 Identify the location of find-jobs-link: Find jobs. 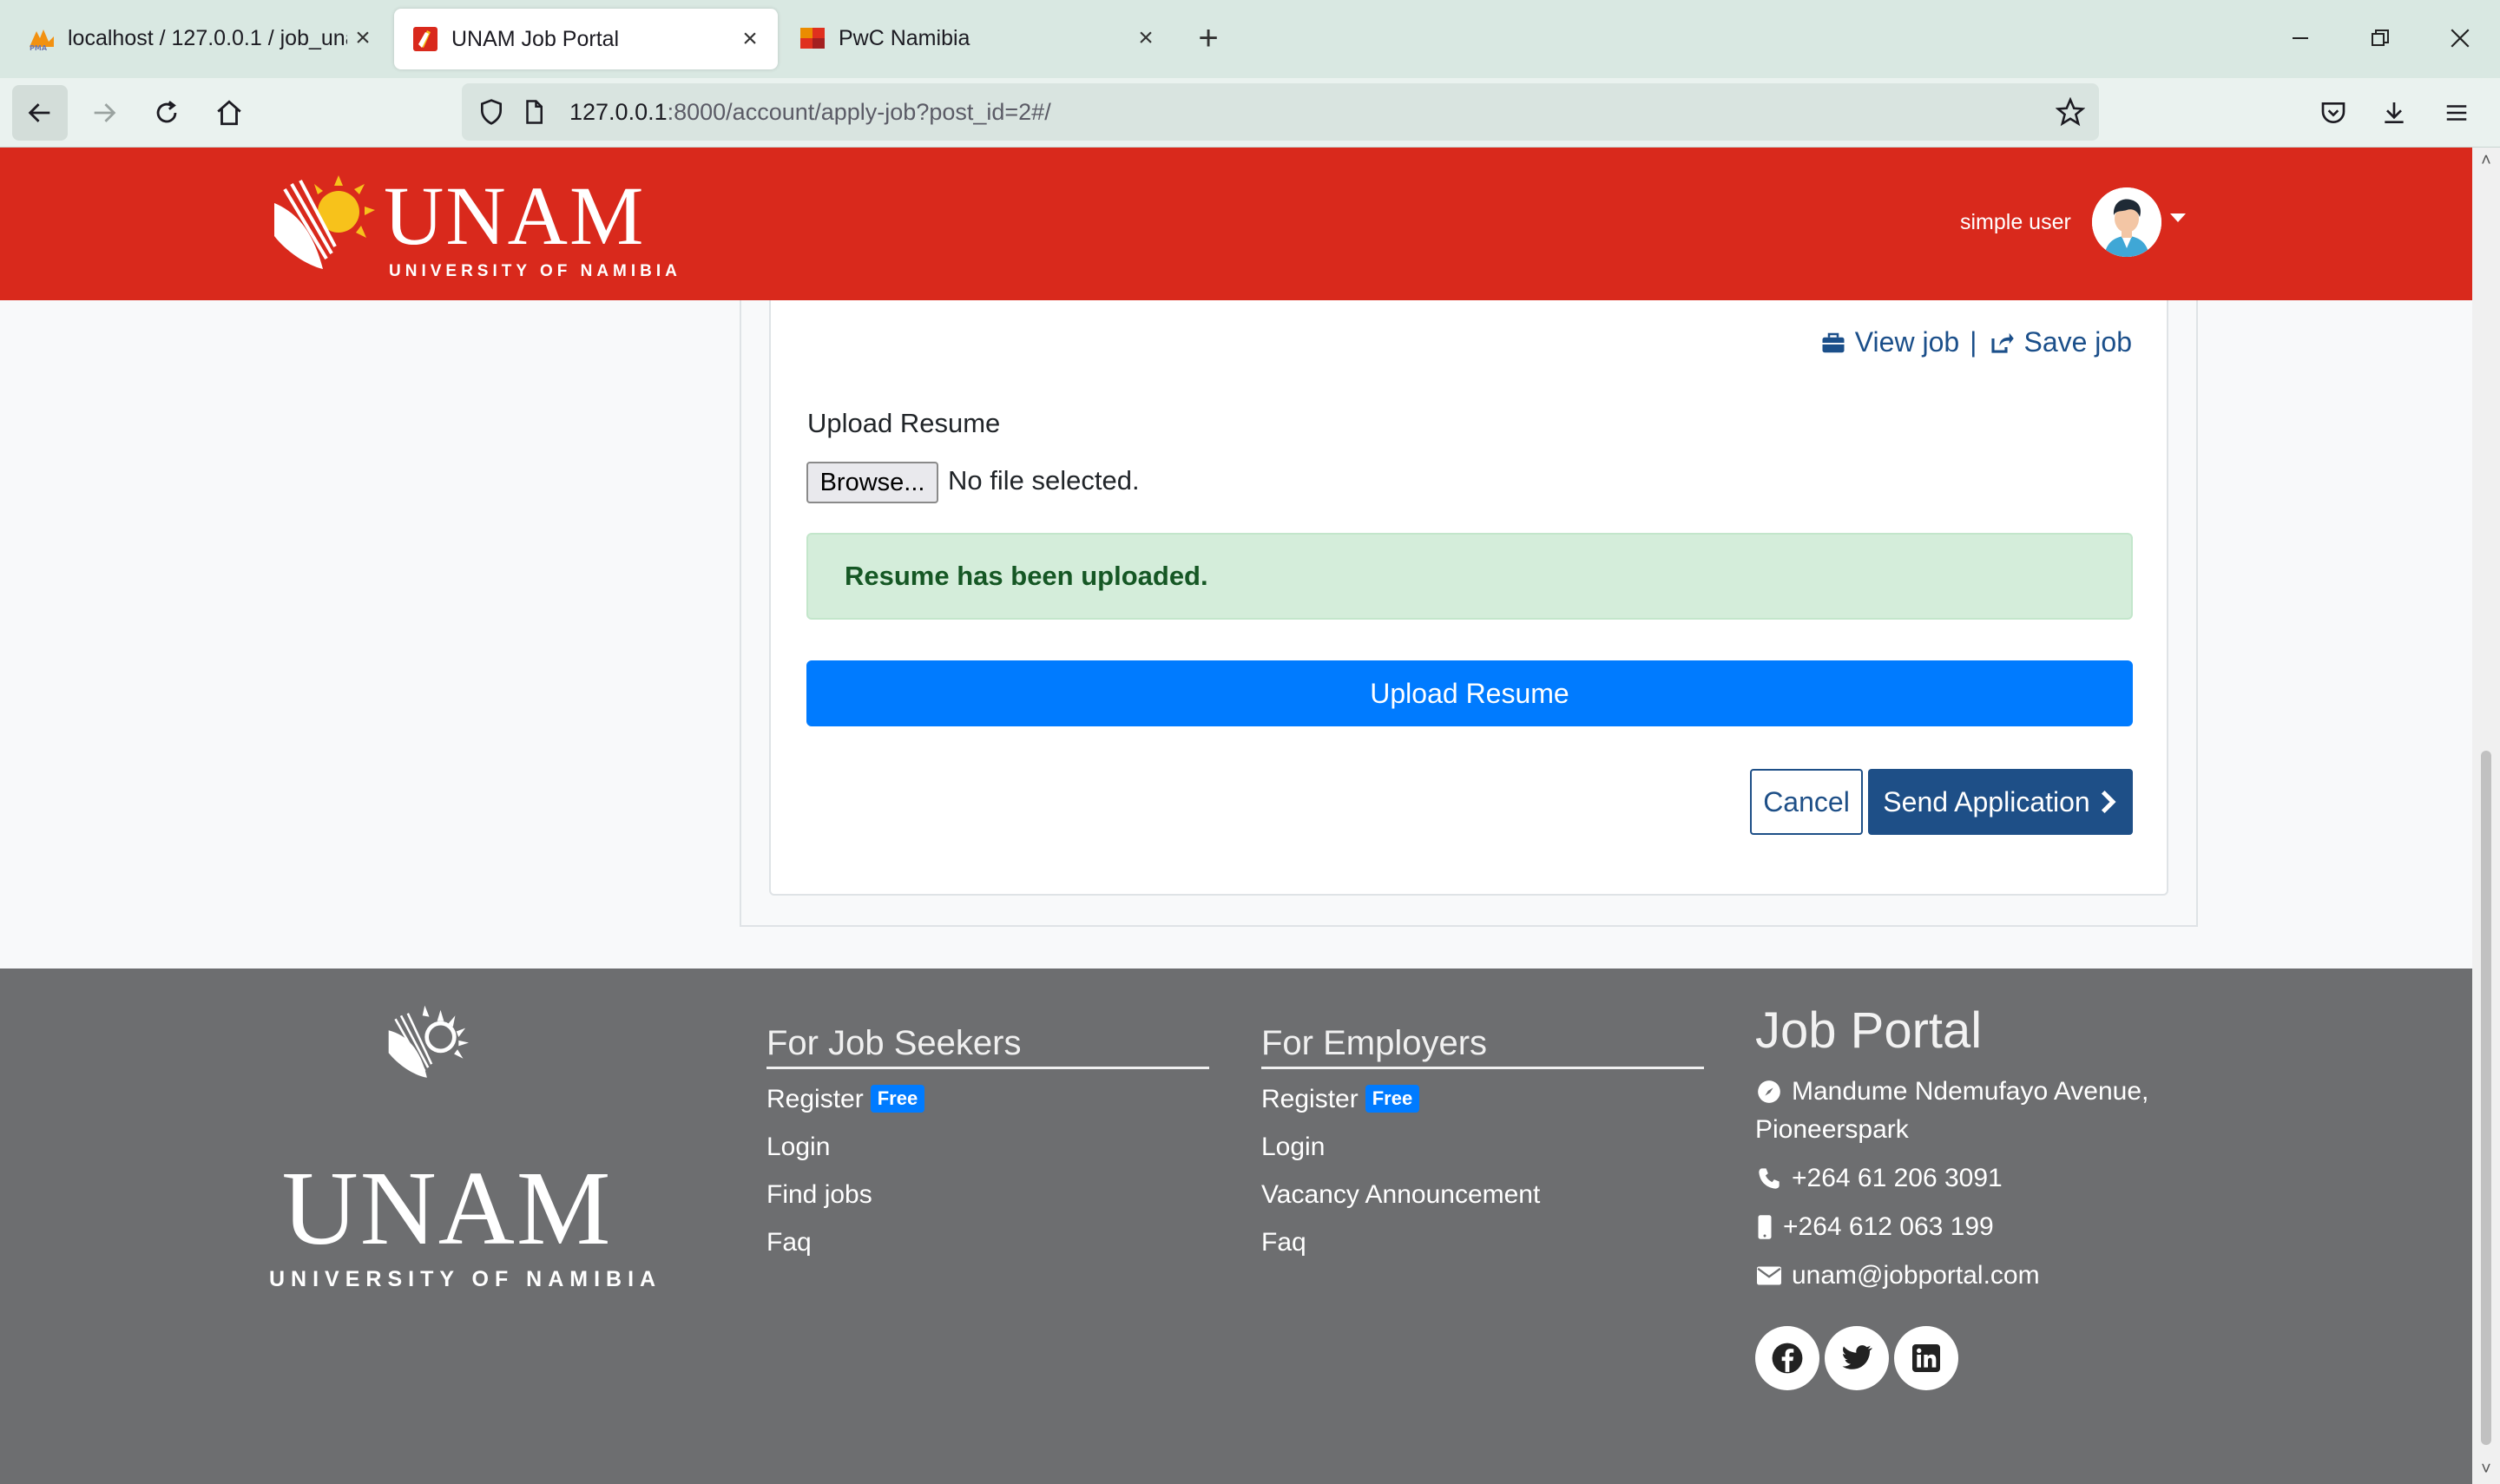
(819, 1195).